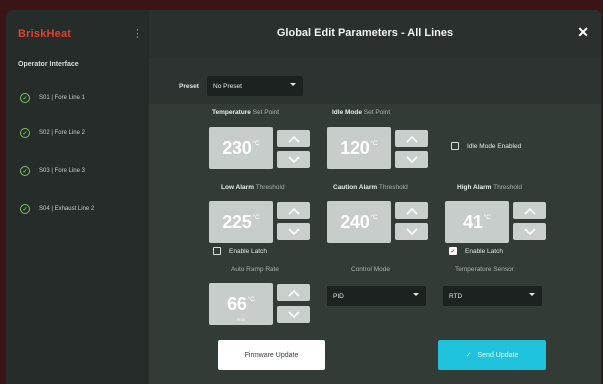 This screenshot has height=384, width=603. I want to click on high-alarm-value: 41 °C, so click(477, 222).